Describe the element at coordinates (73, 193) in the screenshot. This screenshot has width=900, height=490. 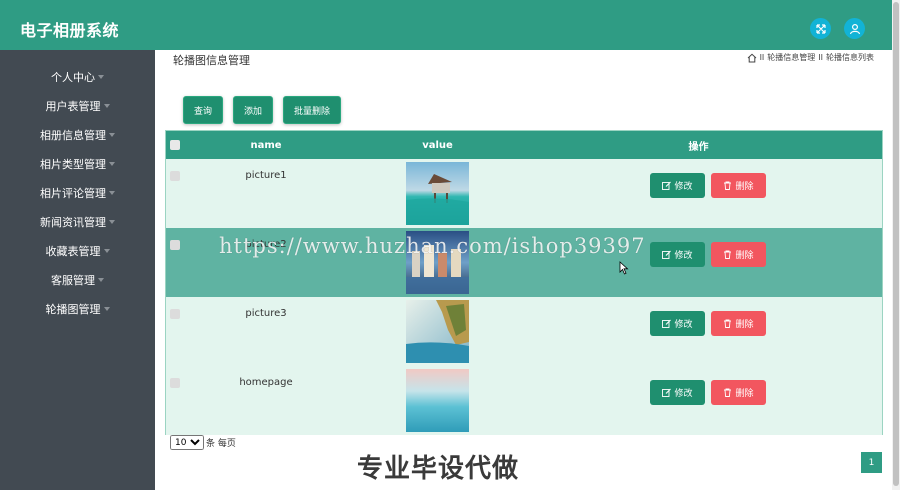
I see `sidebar-item-label: 相片评论管理` at that location.